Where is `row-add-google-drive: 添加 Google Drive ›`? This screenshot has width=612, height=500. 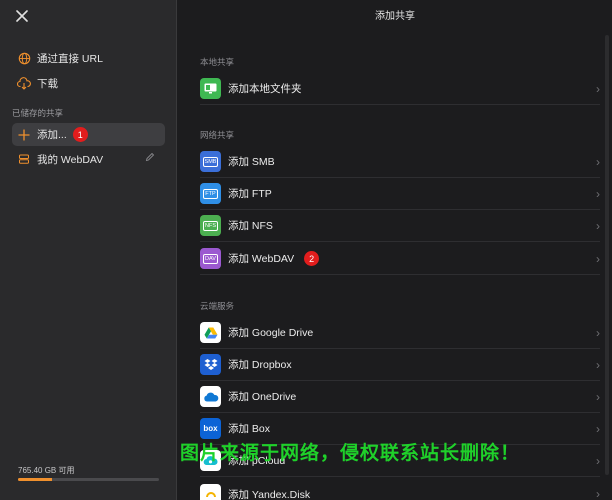
row-add-google-drive: 添加 Google Drive › is located at coordinates (400, 333).